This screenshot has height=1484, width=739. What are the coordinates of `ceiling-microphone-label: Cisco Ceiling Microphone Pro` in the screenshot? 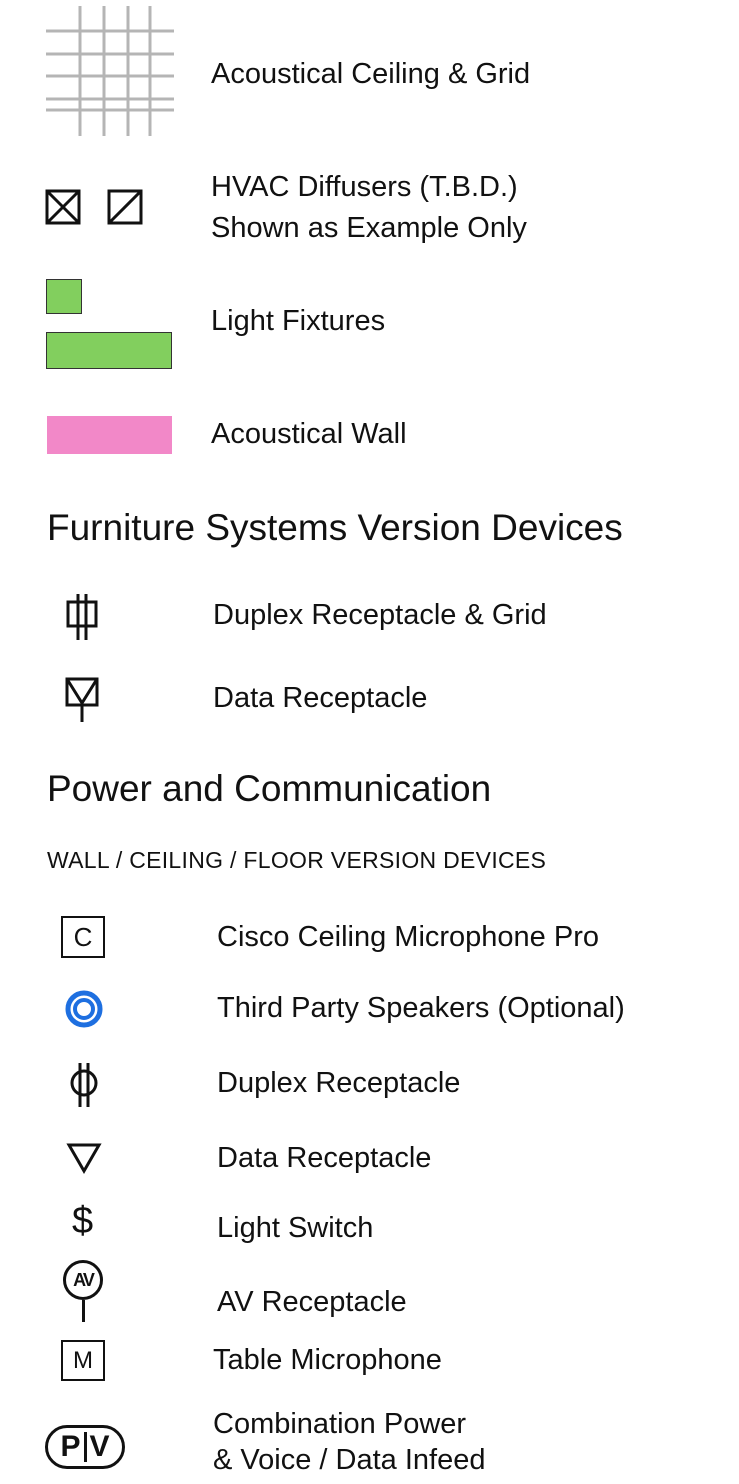 It's located at (408, 937).